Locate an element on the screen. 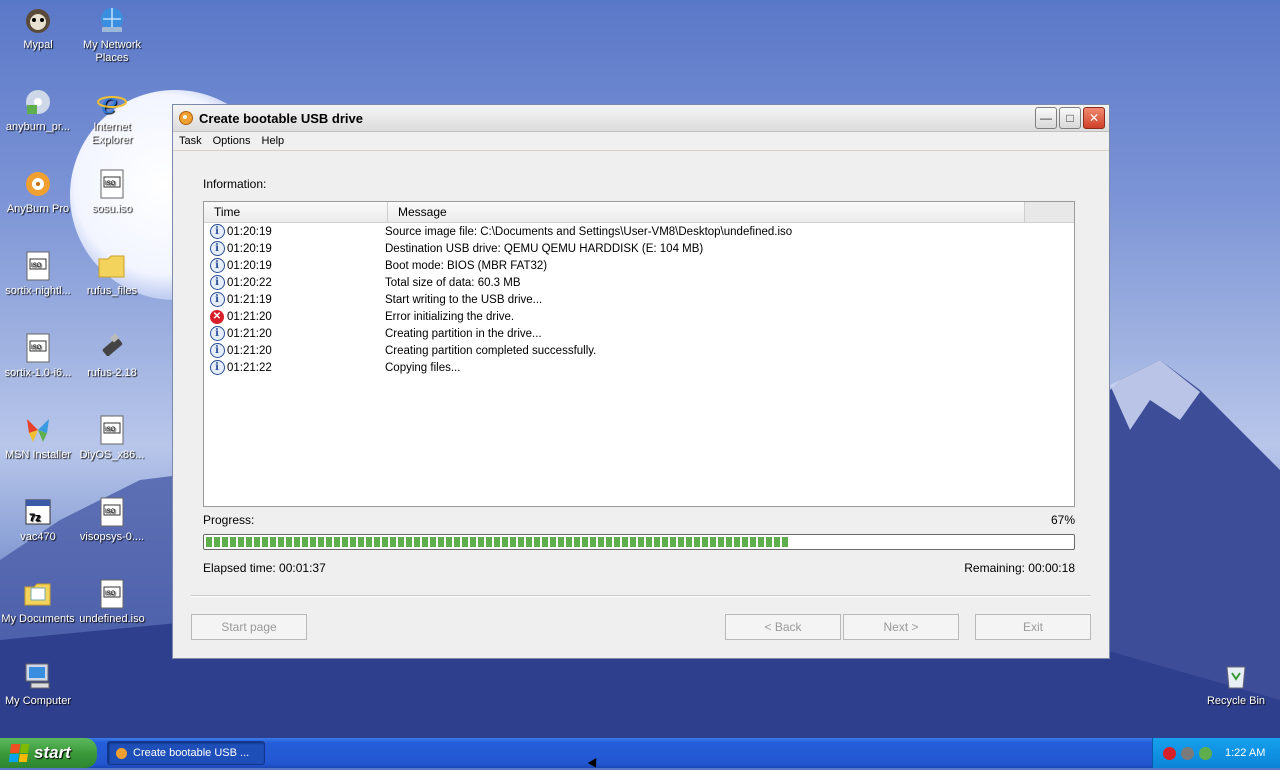 The height and width of the screenshot is (770, 1280). desktop-icon-label: sosu.iso is located at coordinates (112, 209).